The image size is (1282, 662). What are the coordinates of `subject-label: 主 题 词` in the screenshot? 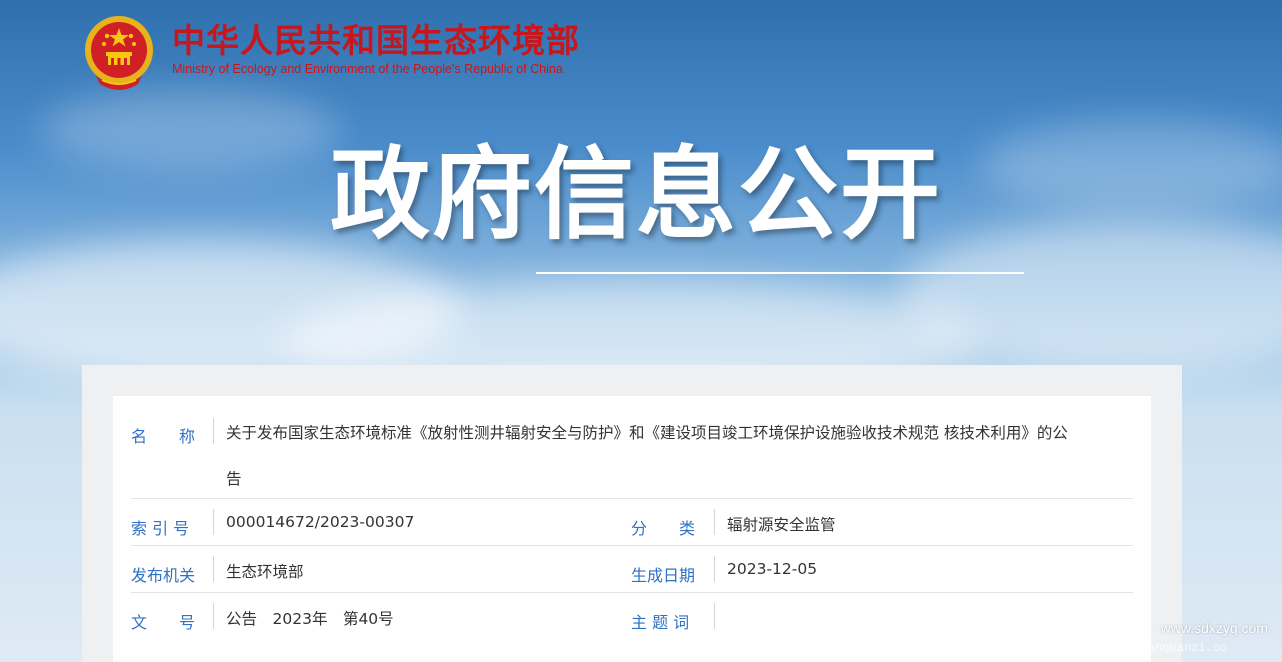 It's located at (660, 622).